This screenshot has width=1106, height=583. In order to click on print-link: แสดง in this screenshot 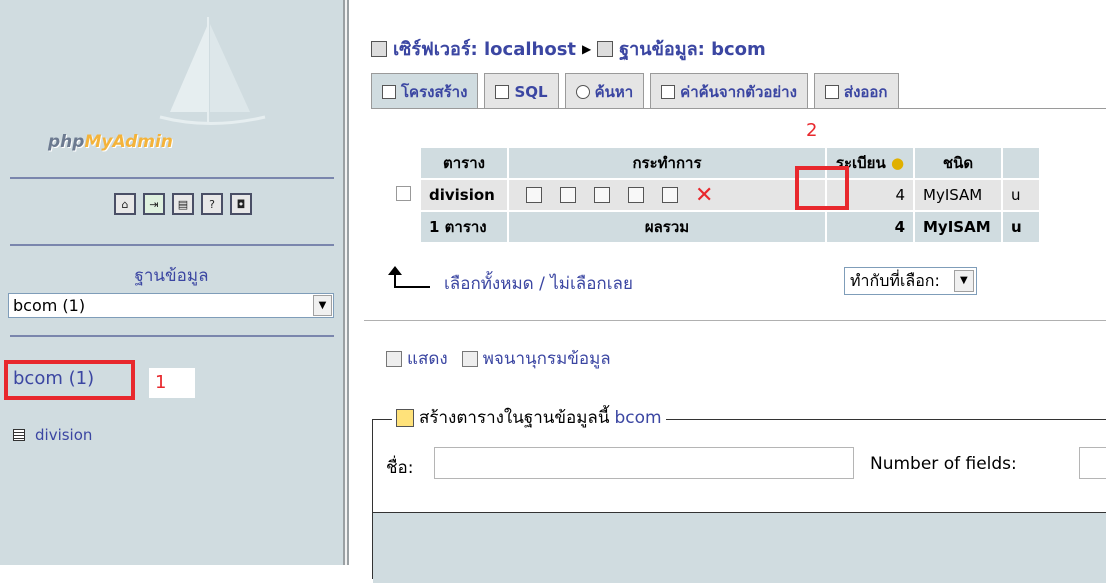, I will do `click(417, 358)`.